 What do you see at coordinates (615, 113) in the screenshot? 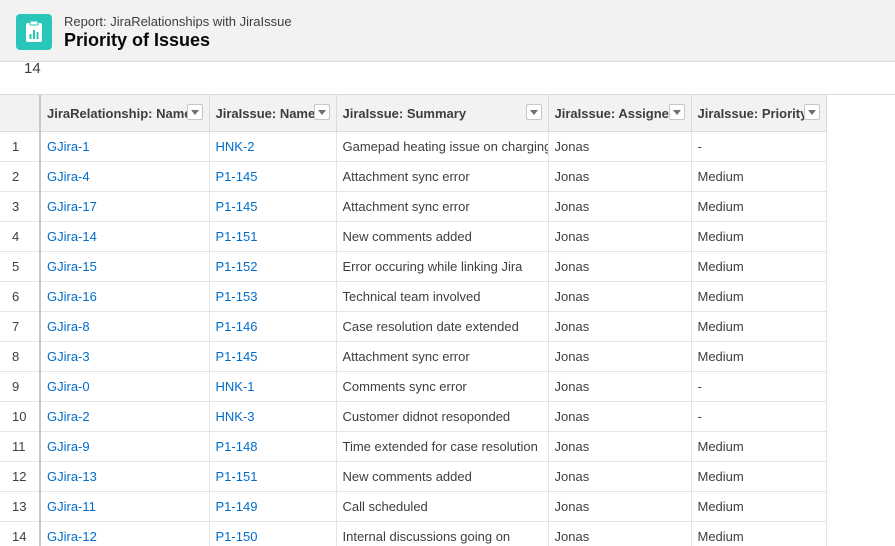
I see `column-header-label: JiraIssue: Assignee` at bounding box center [615, 113].